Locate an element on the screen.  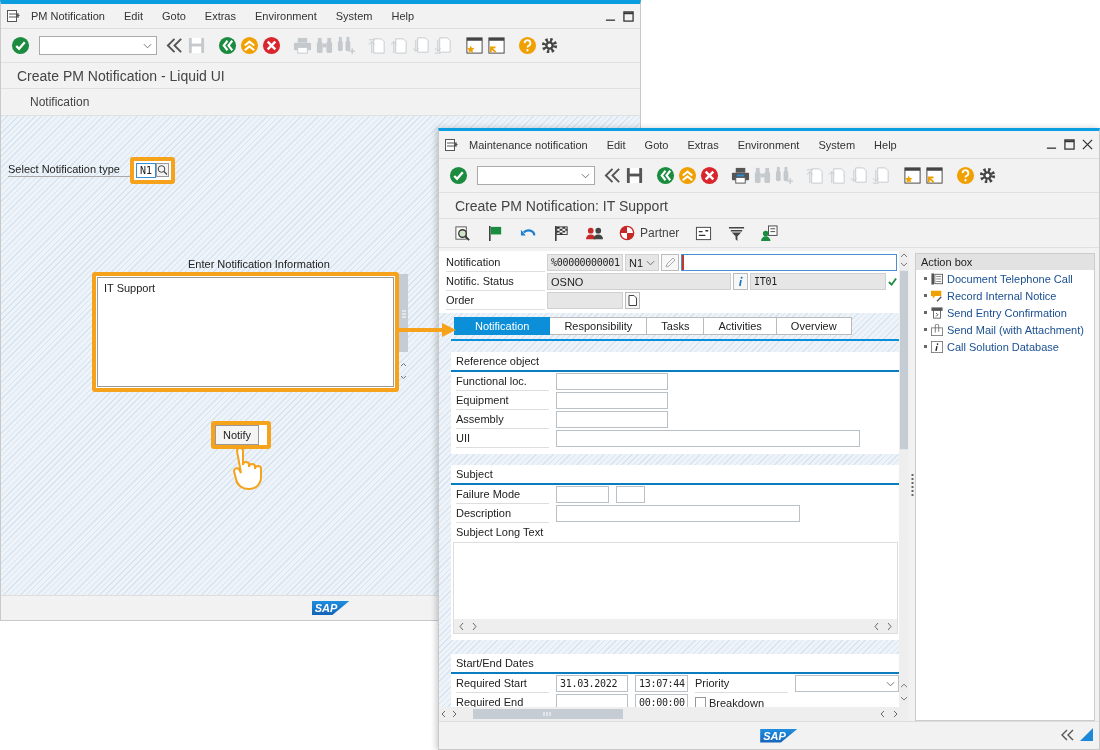
tab: Notification is located at coordinates (502, 326).